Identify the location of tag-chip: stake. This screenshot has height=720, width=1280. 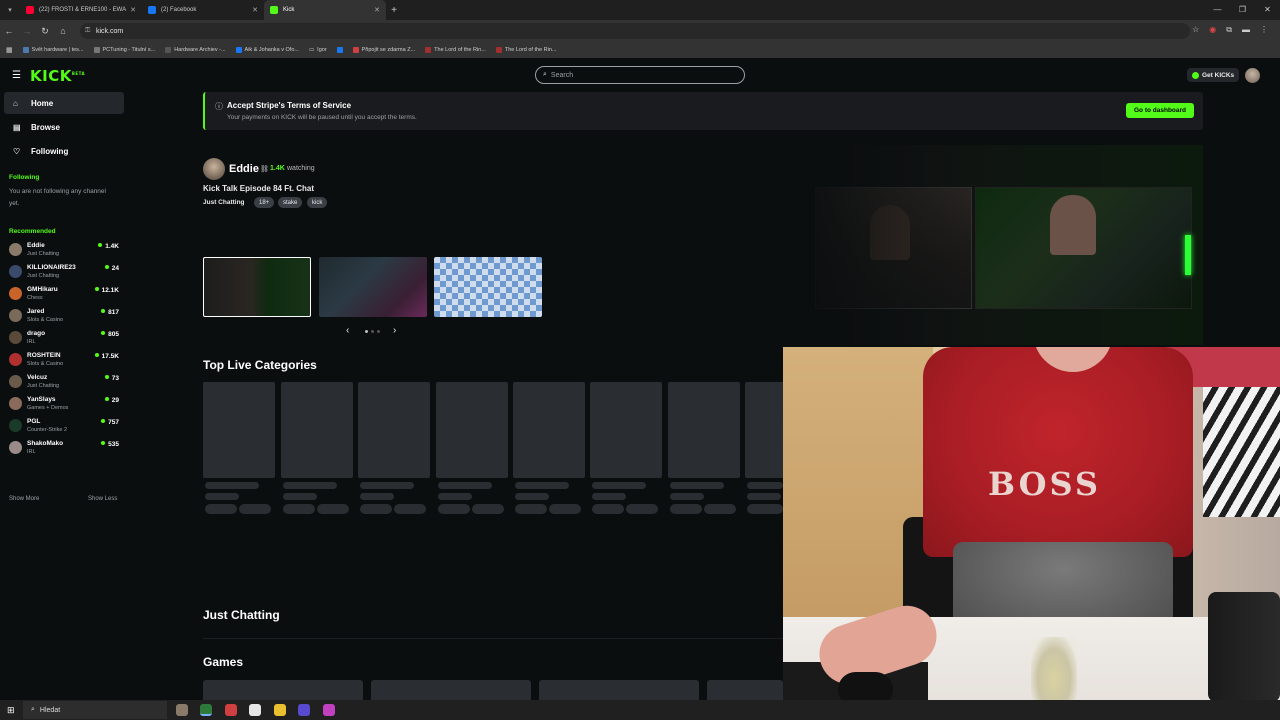
(290, 202).